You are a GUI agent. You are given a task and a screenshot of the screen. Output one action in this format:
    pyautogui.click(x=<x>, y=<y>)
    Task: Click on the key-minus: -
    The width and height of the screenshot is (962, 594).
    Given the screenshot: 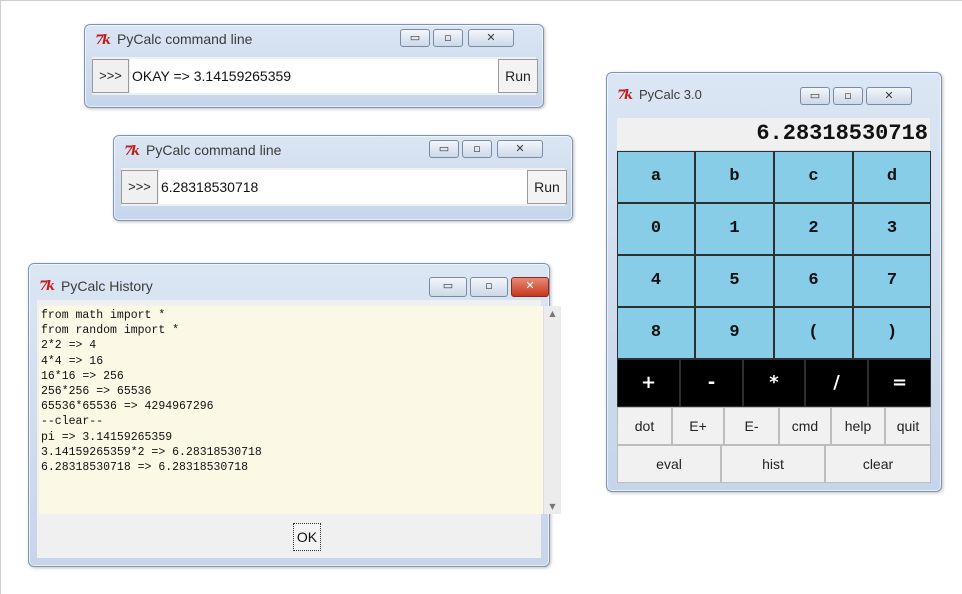 What is the action you would take?
    pyautogui.click(x=711, y=383)
    